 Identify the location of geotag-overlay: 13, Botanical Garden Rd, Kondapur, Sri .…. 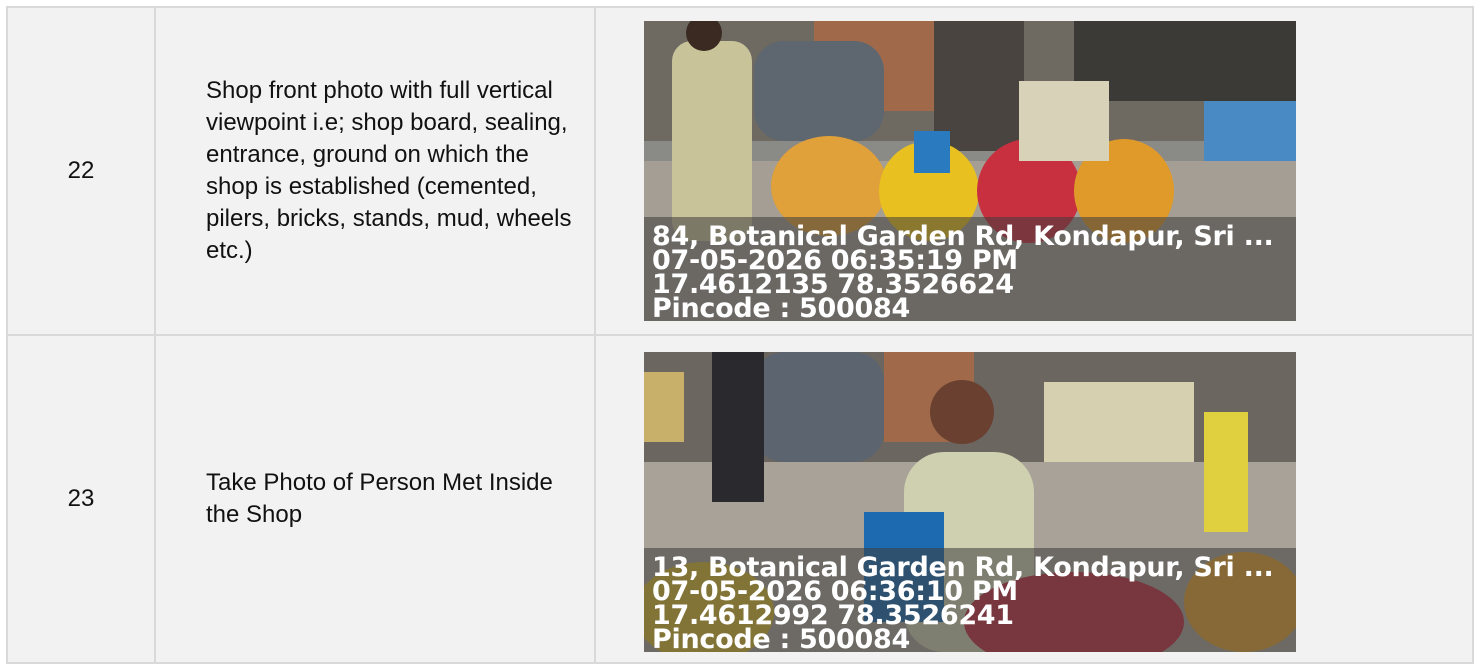
(970, 600).